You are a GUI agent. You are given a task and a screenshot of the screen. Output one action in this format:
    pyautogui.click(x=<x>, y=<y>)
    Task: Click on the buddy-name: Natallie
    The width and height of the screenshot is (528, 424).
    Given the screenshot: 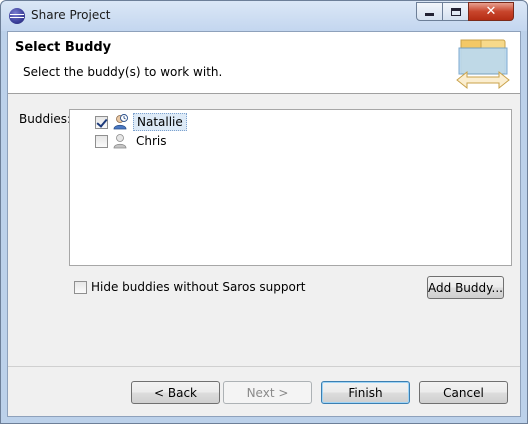 What is the action you would take?
    pyautogui.click(x=160, y=122)
    